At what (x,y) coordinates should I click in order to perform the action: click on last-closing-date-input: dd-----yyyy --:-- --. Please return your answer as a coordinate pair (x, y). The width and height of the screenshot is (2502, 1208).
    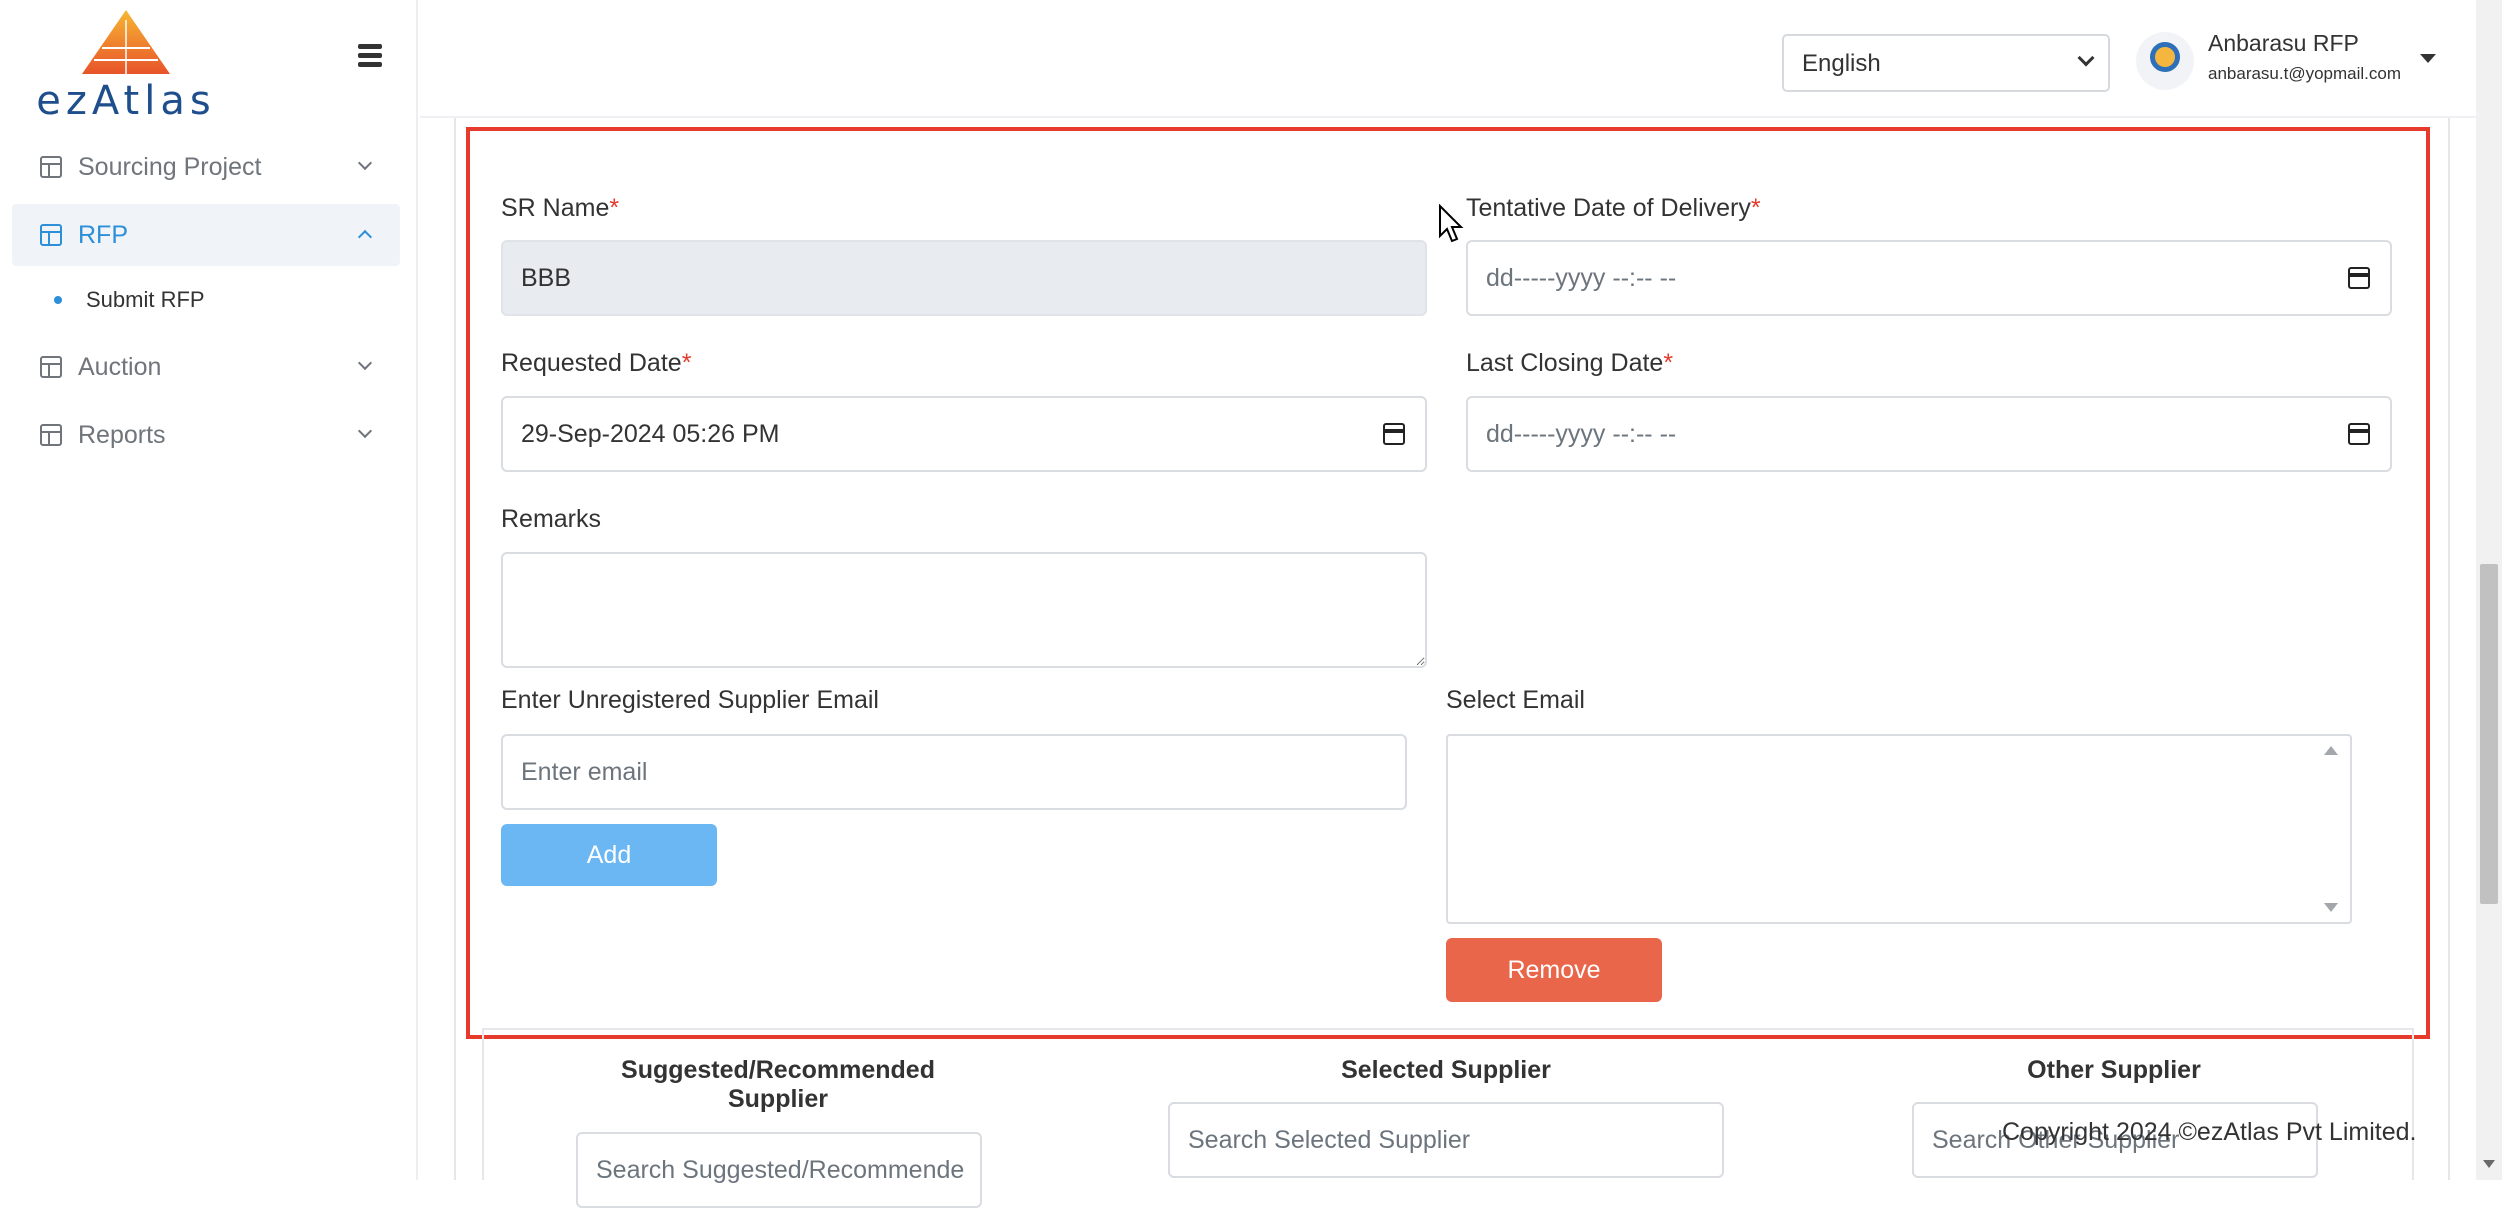
    Looking at the image, I should click on (1929, 434).